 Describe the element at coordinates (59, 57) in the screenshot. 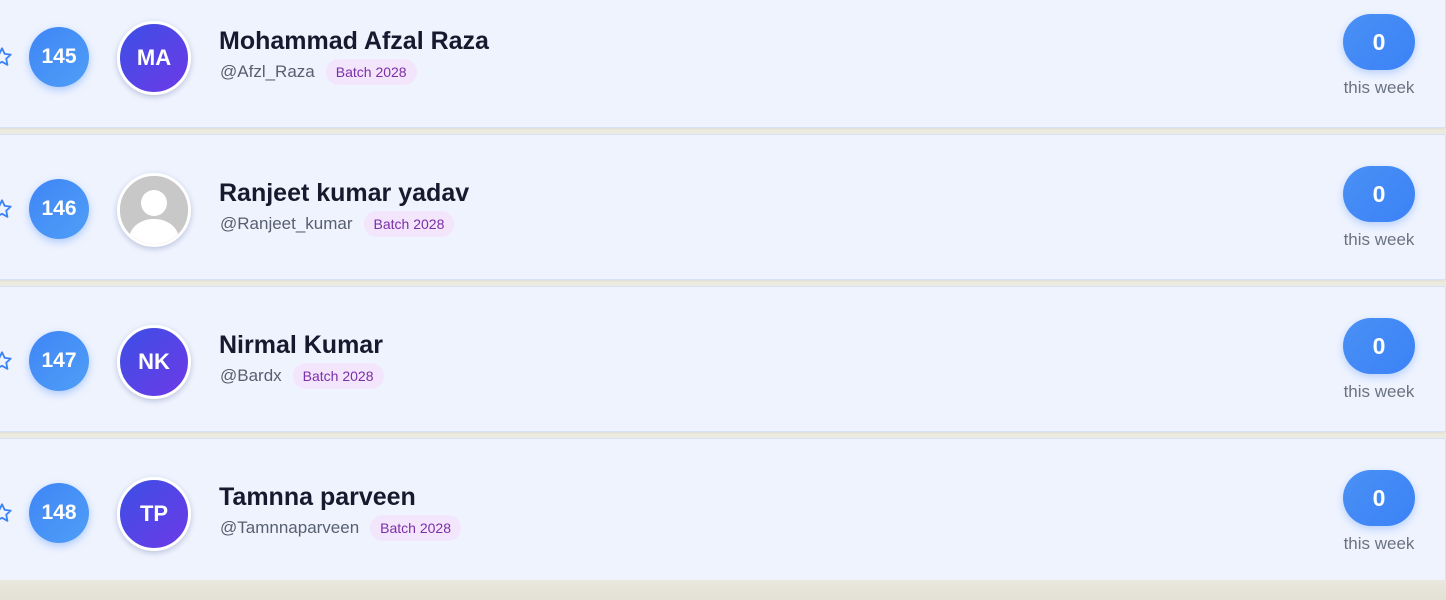

I see `rank-badge: 145` at that location.